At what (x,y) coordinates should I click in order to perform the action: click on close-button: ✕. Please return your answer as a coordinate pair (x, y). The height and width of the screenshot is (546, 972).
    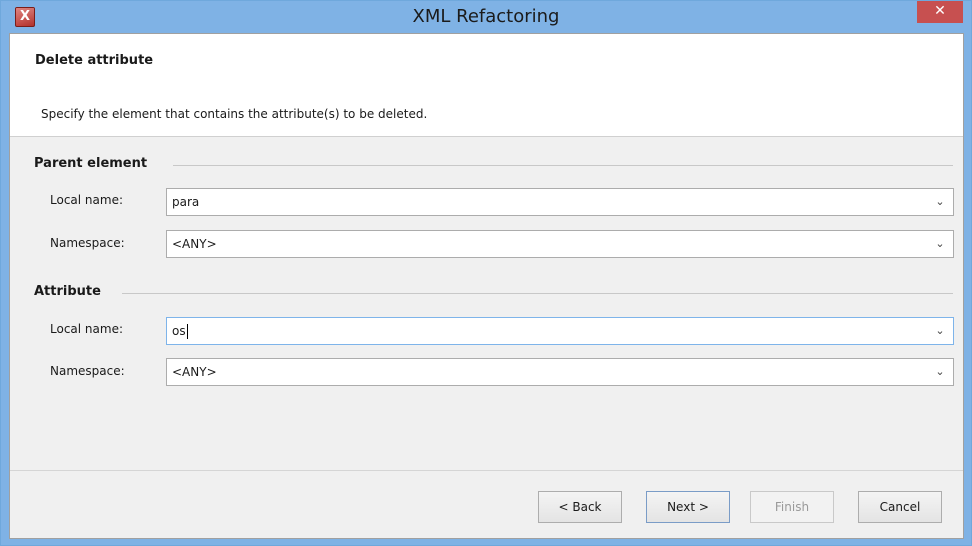
    Looking at the image, I should click on (940, 12).